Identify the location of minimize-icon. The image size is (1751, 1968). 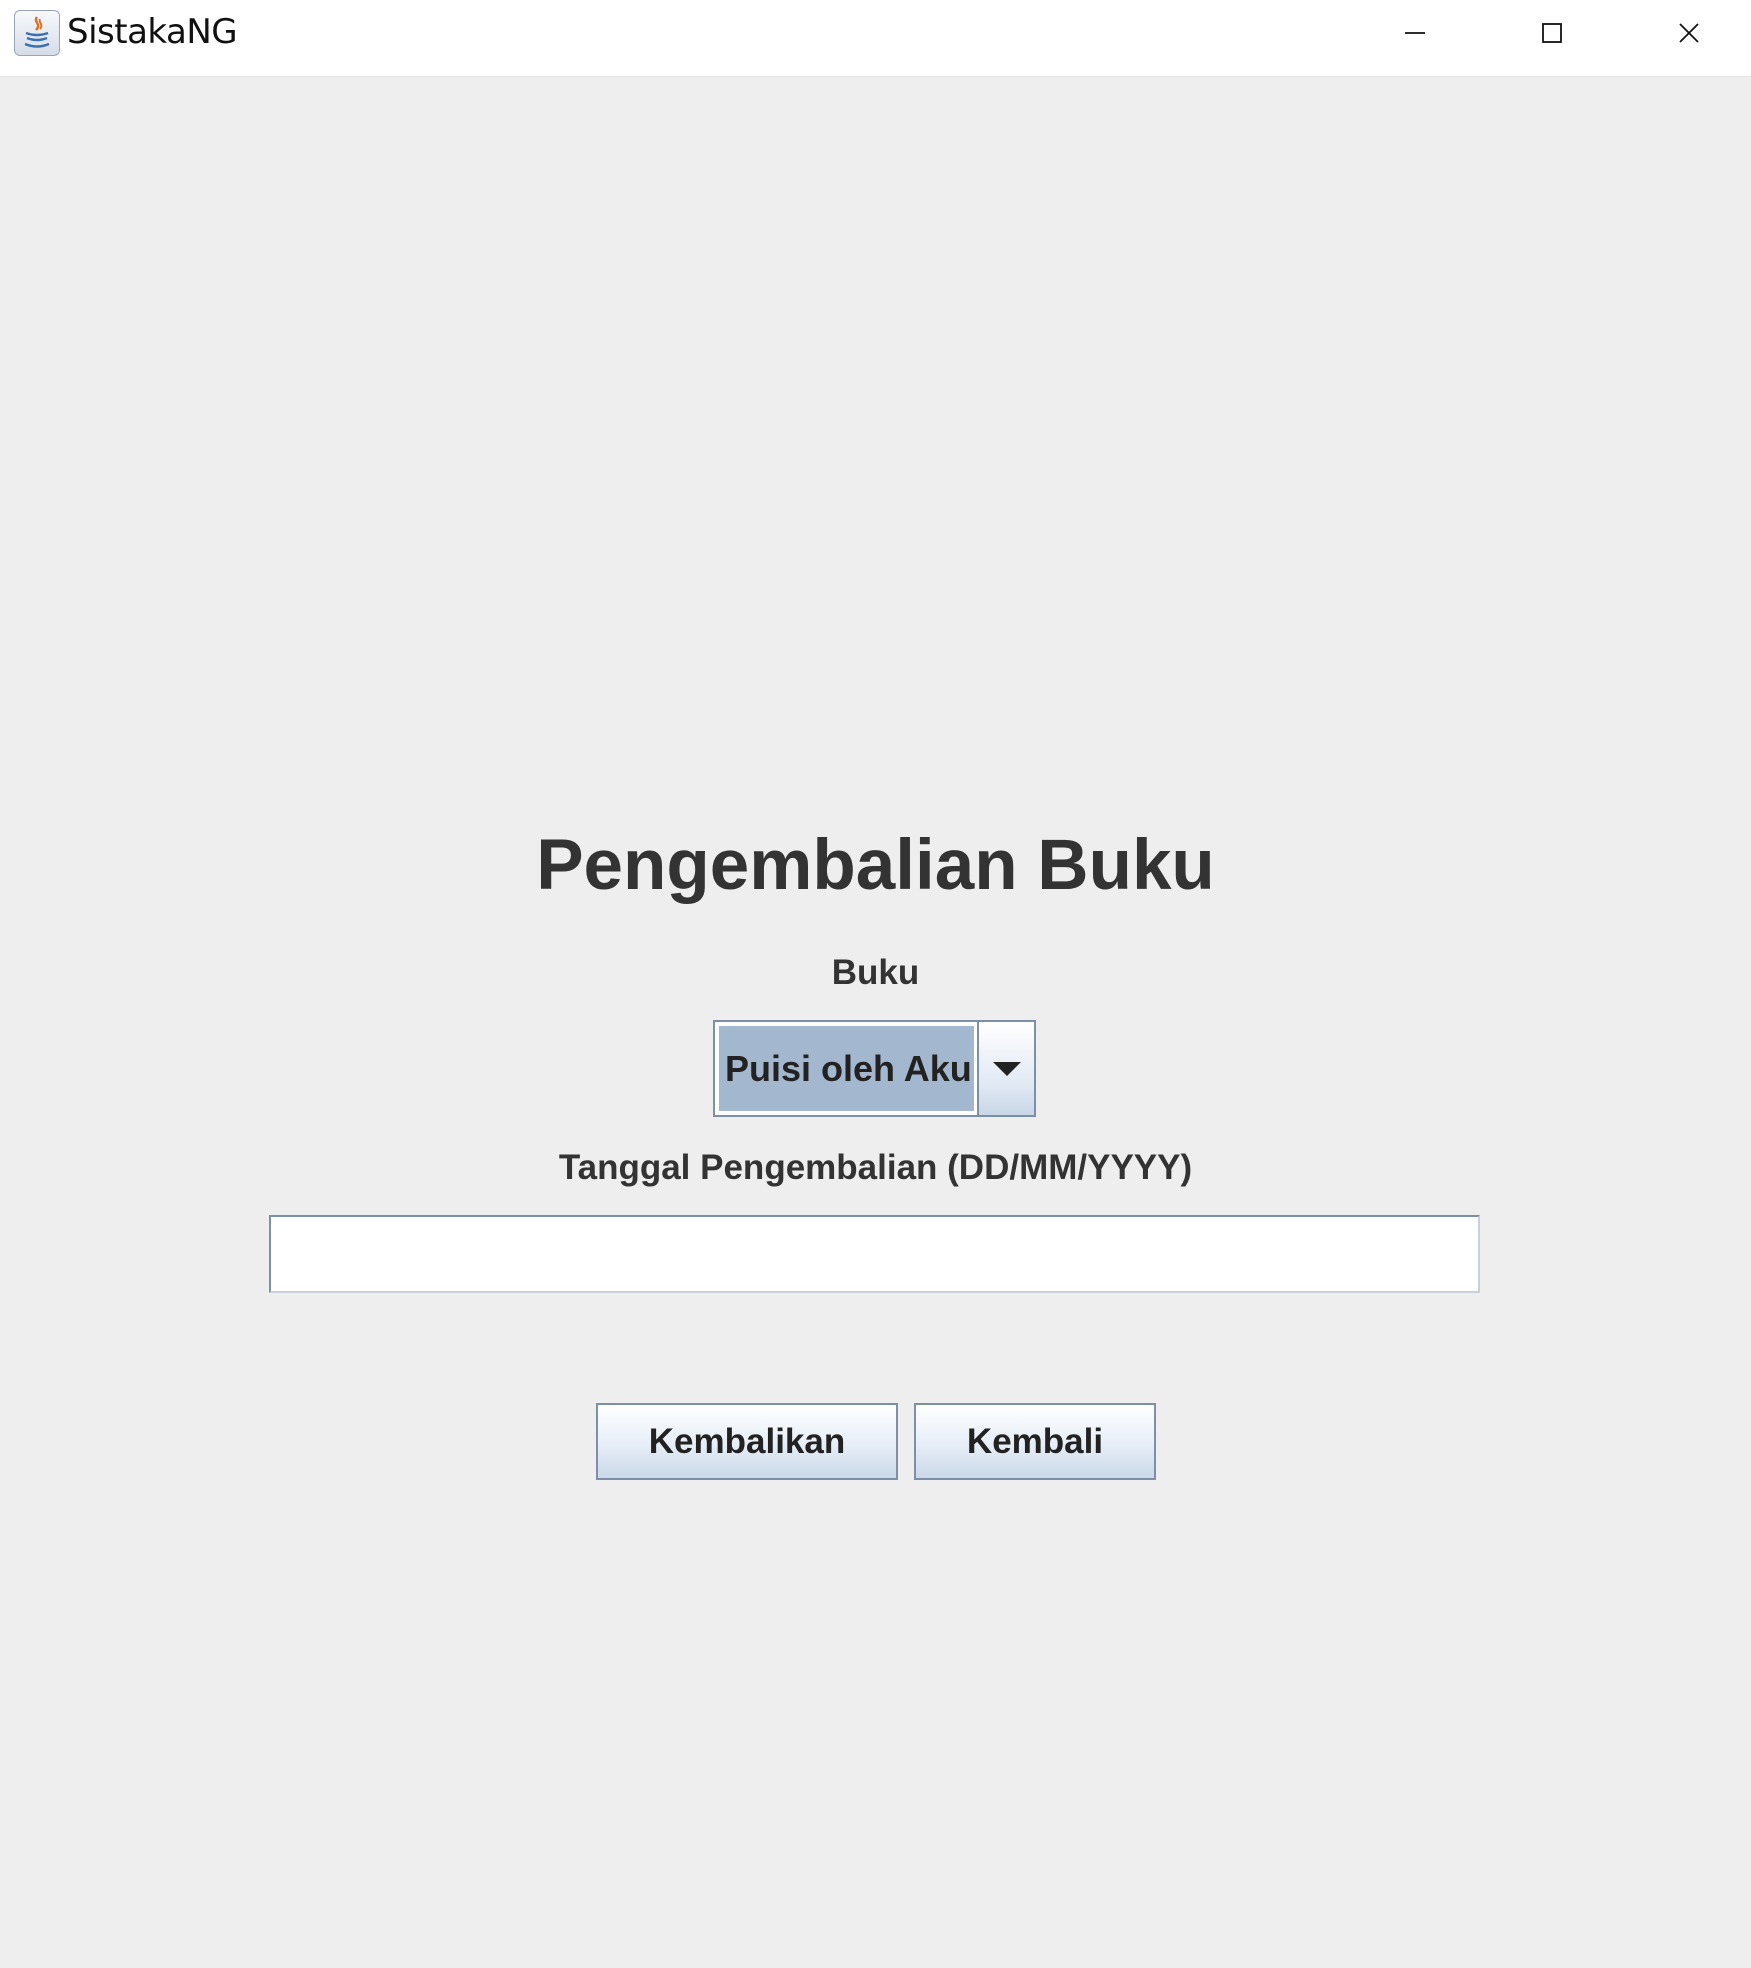
(1414, 33).